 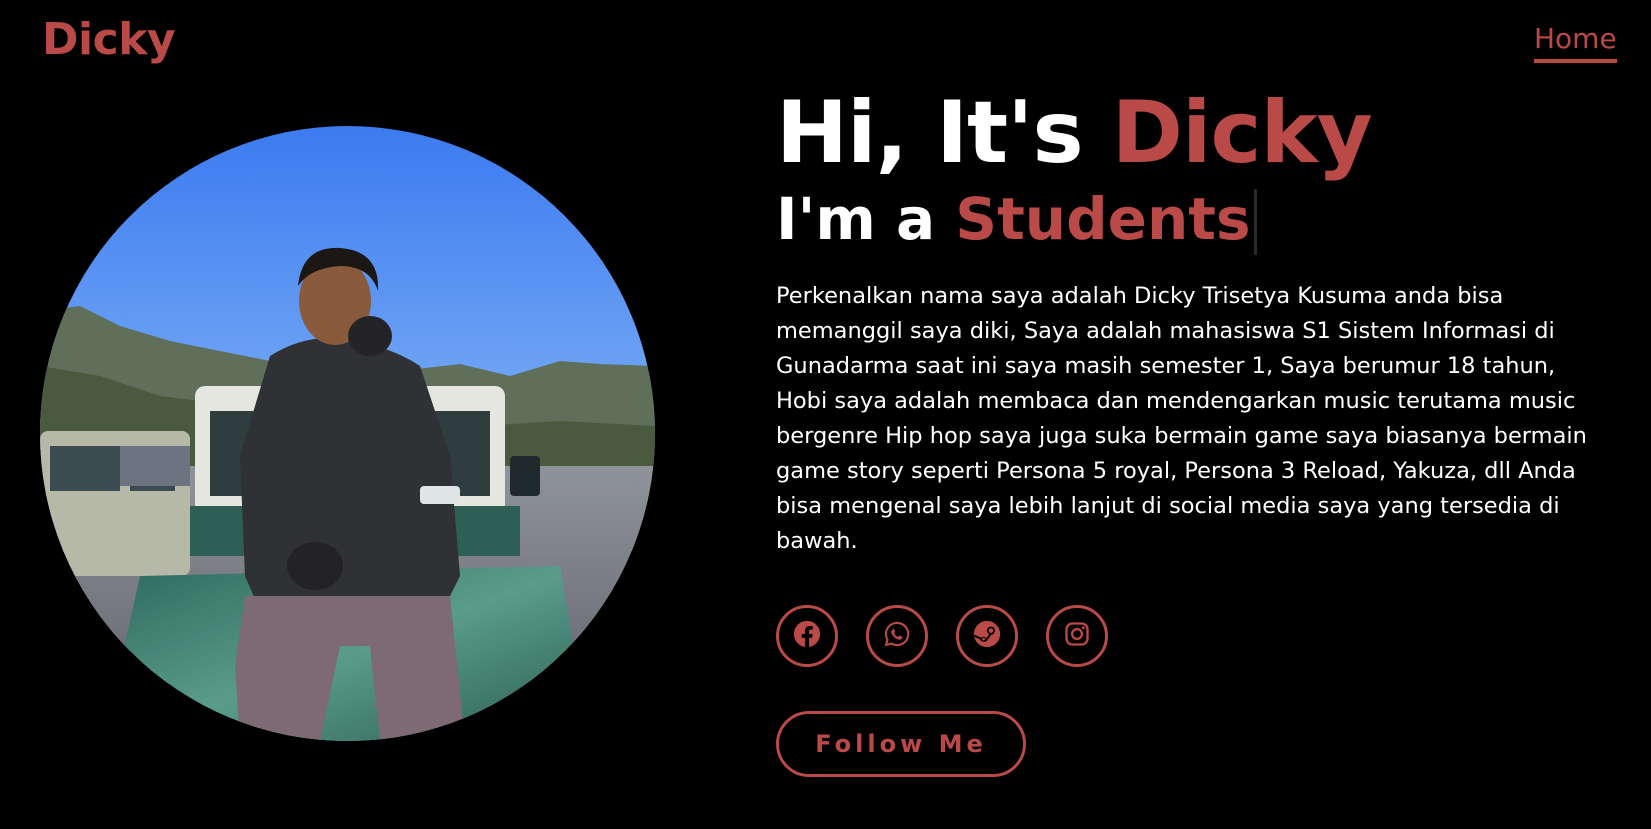 What do you see at coordinates (944, 133) in the screenshot?
I see `hero-title-prefix: Hi, It's` at bounding box center [944, 133].